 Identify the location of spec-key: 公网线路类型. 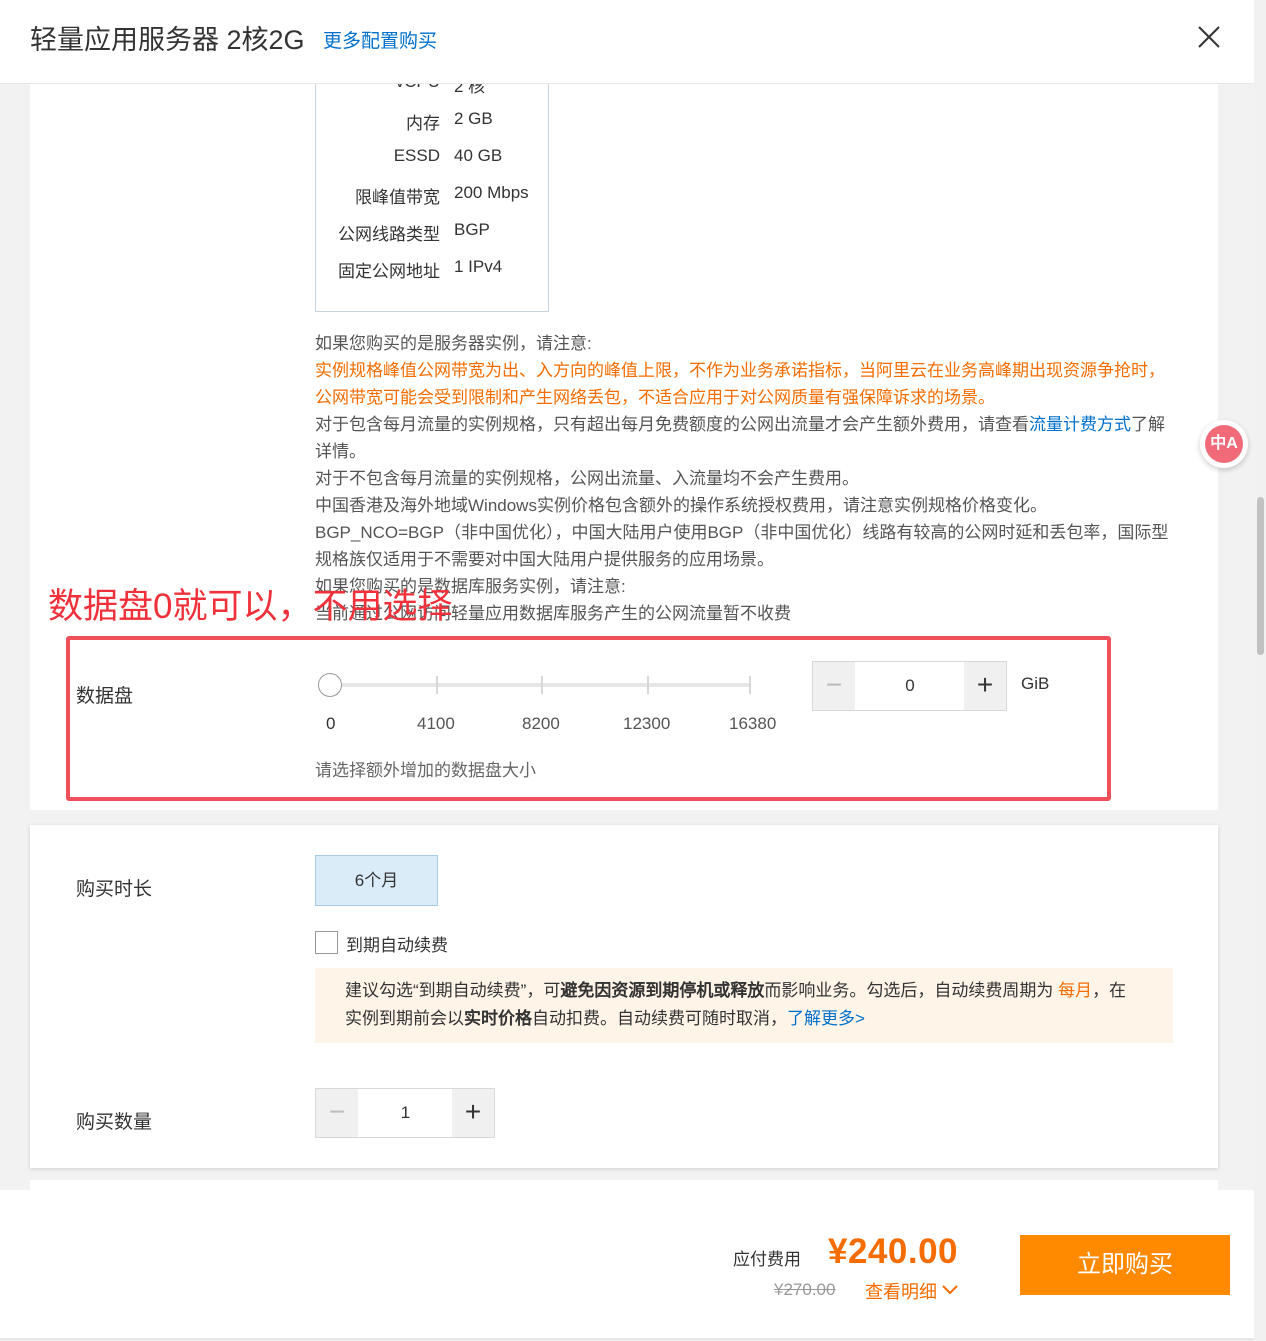
(389, 234).